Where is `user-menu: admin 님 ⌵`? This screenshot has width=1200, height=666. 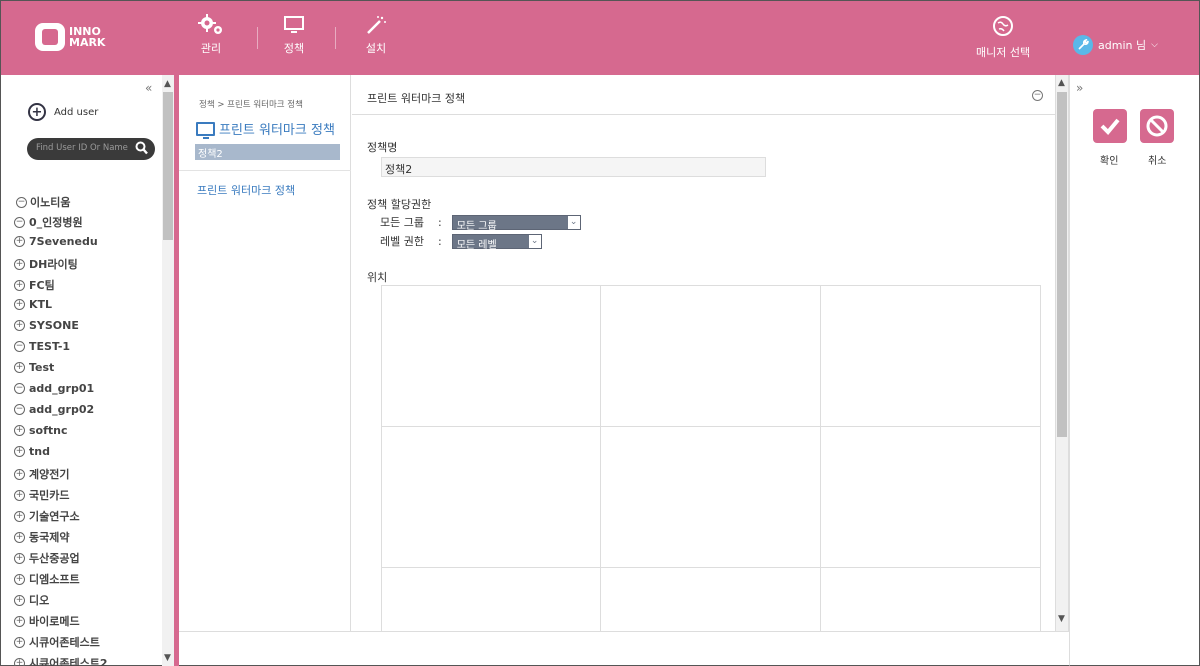 user-menu: admin 님 ⌵ is located at coordinates (1115, 45).